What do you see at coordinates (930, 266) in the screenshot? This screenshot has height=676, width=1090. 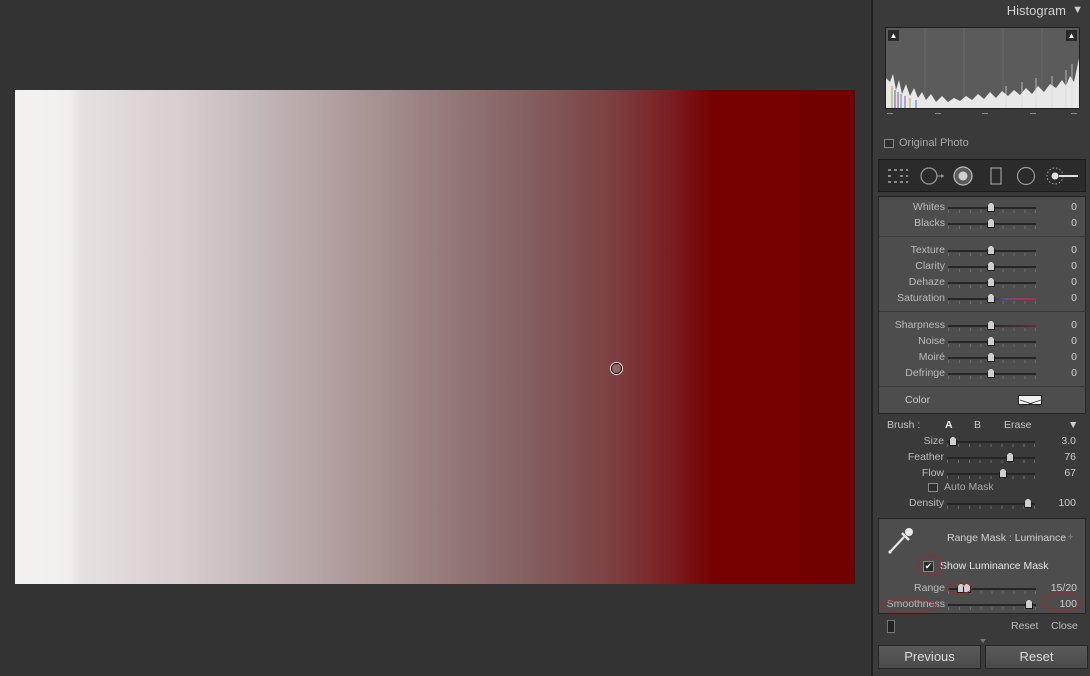 I see `slider-label: Clarity` at bounding box center [930, 266].